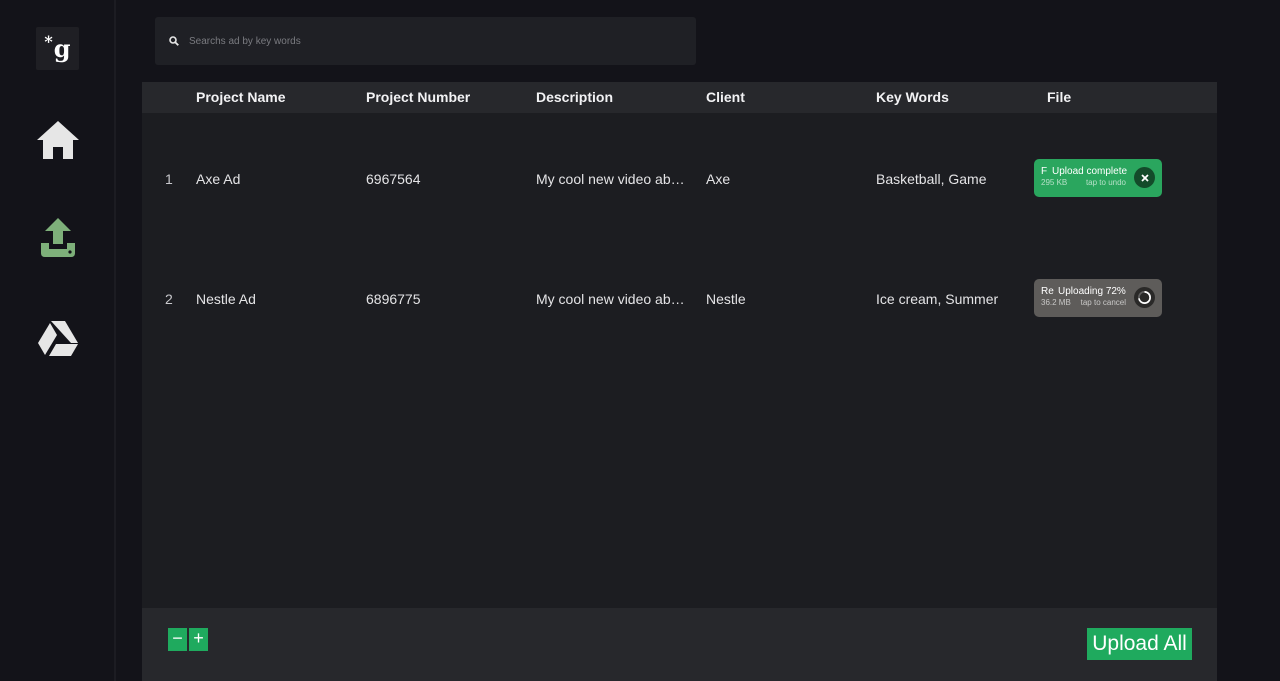 The image size is (1280, 681). I want to click on upload-hint: tap to undo, so click(1105, 182).